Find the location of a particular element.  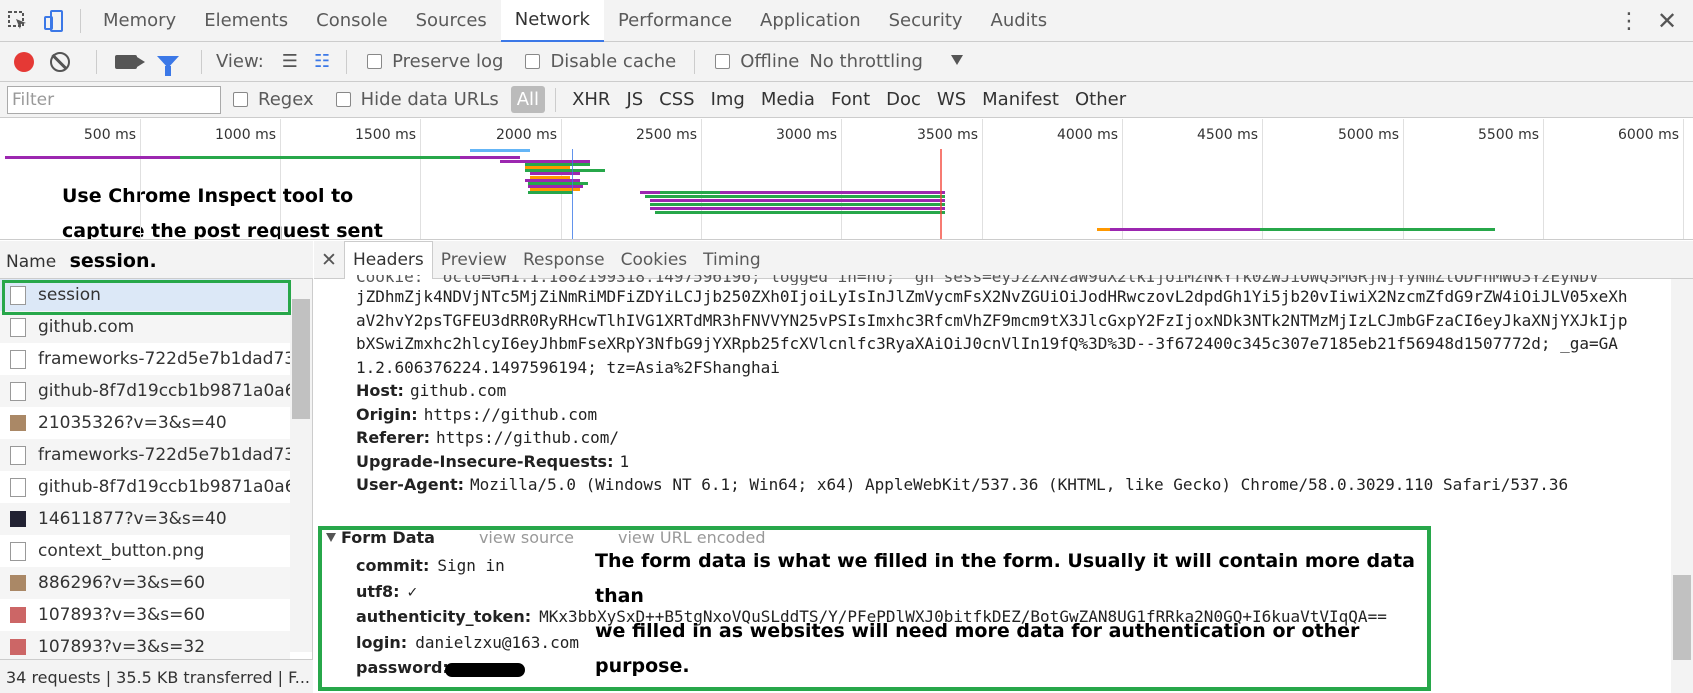

more-options-icon: ⋮ is located at coordinates (1629, 21).